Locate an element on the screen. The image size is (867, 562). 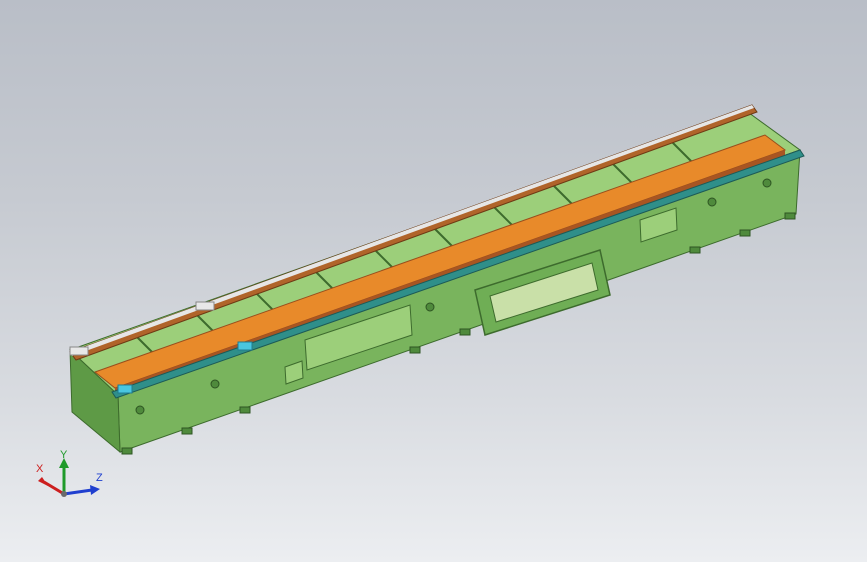
axis-triad: X Y Z is located at coordinates (70, 480).